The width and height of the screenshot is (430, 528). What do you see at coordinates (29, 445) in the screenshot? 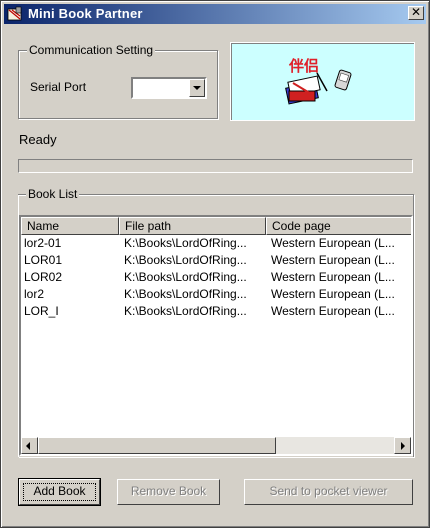
I see `scroll-left-icon` at bounding box center [29, 445].